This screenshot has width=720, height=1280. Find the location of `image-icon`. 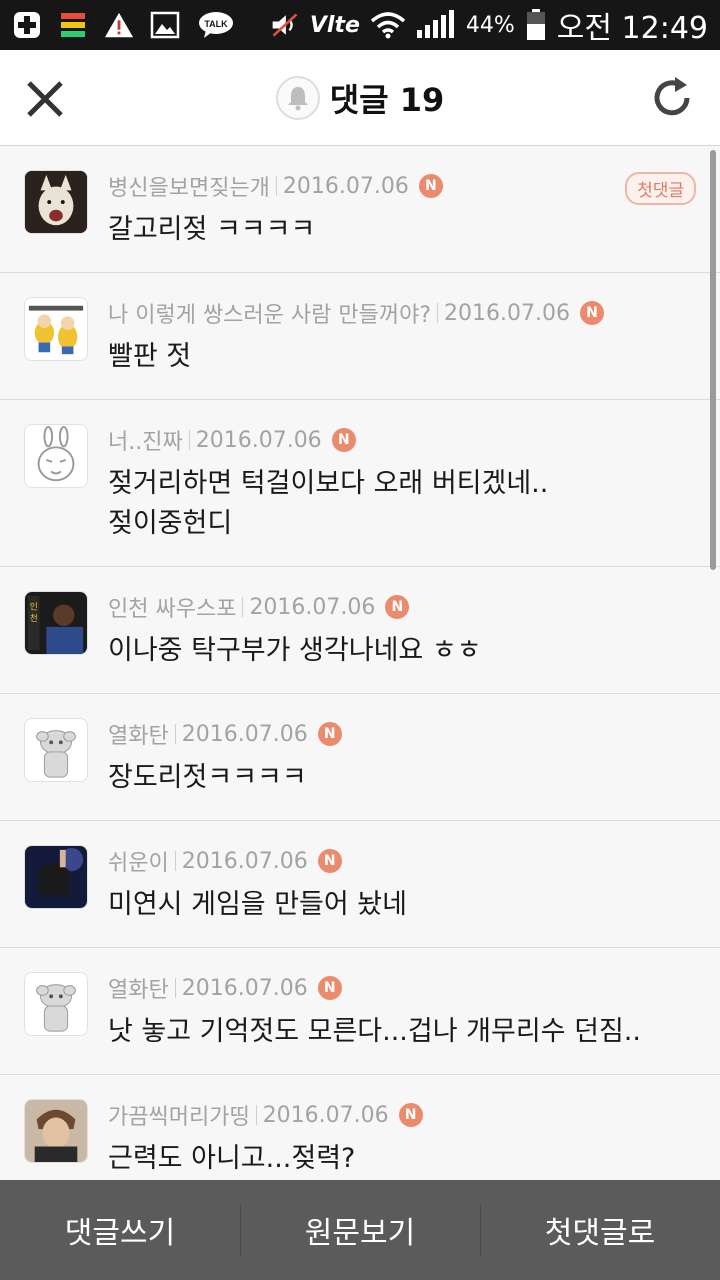

image-icon is located at coordinates (165, 25).